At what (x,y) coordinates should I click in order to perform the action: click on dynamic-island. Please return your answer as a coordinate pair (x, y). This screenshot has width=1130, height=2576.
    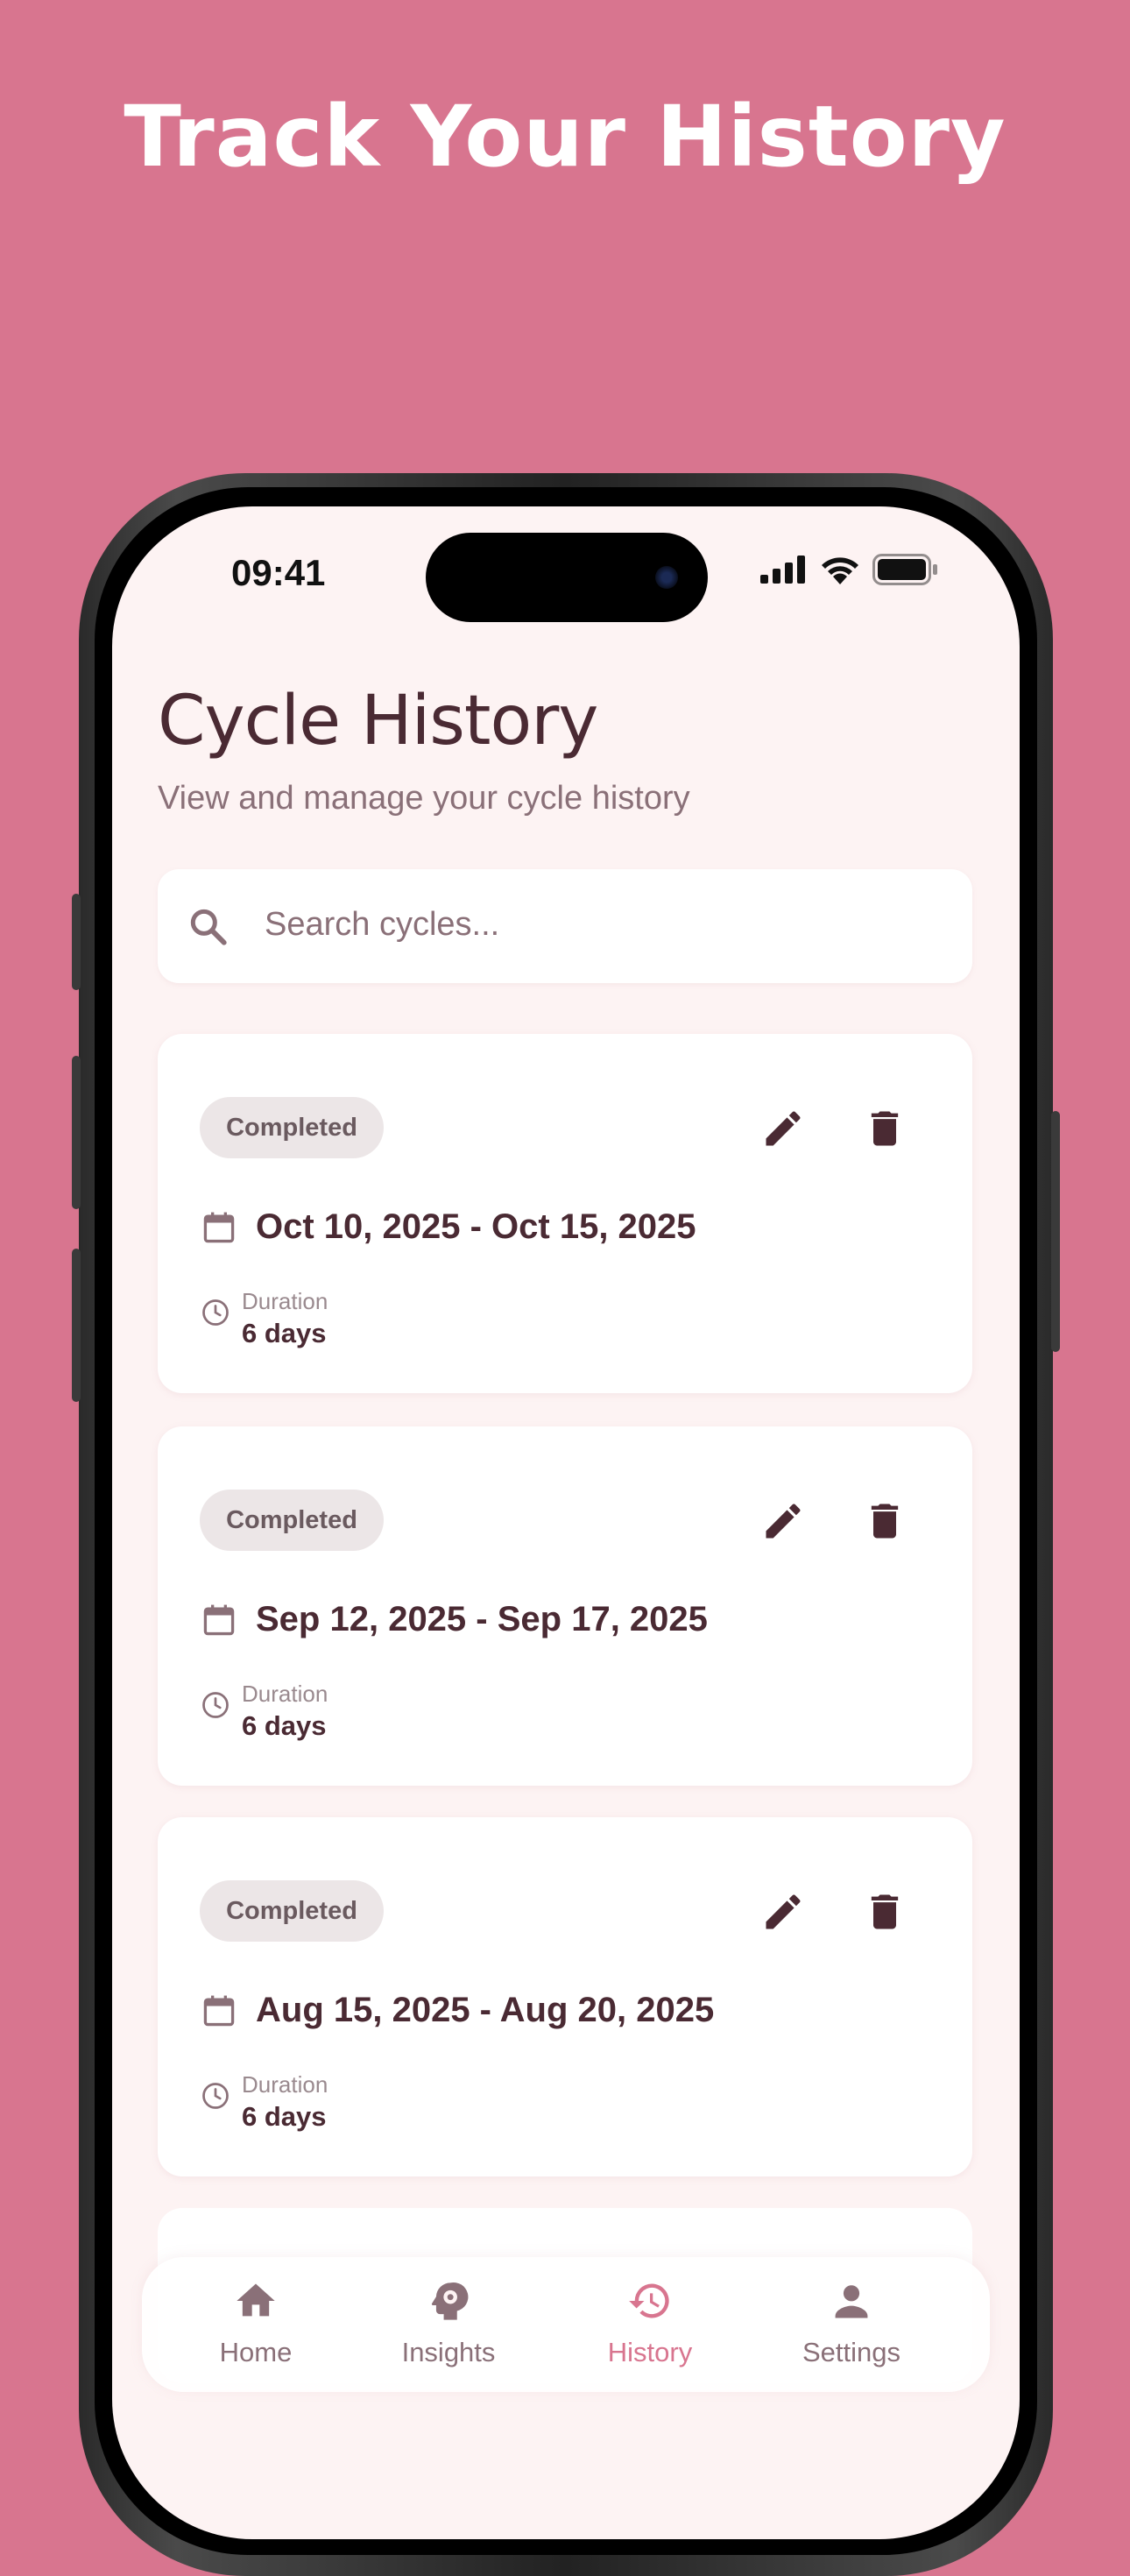
    Looking at the image, I should click on (567, 577).